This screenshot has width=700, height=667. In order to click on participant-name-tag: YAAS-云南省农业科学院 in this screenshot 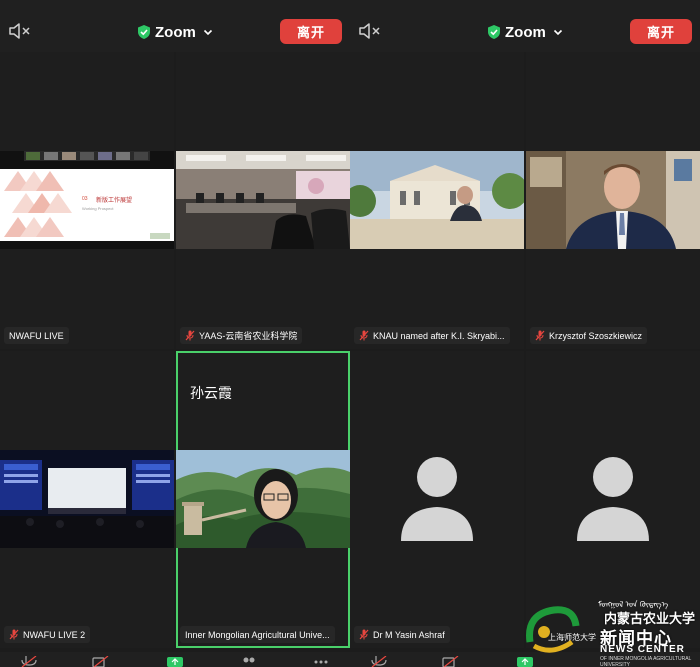, I will do `click(241, 335)`.